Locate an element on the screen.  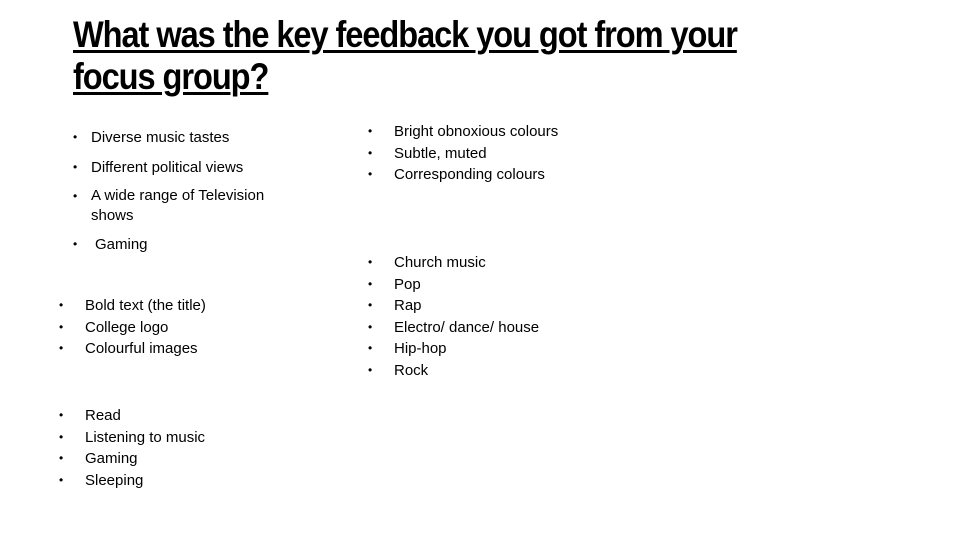
list-item: • Church music is located at coordinates (481, 263).